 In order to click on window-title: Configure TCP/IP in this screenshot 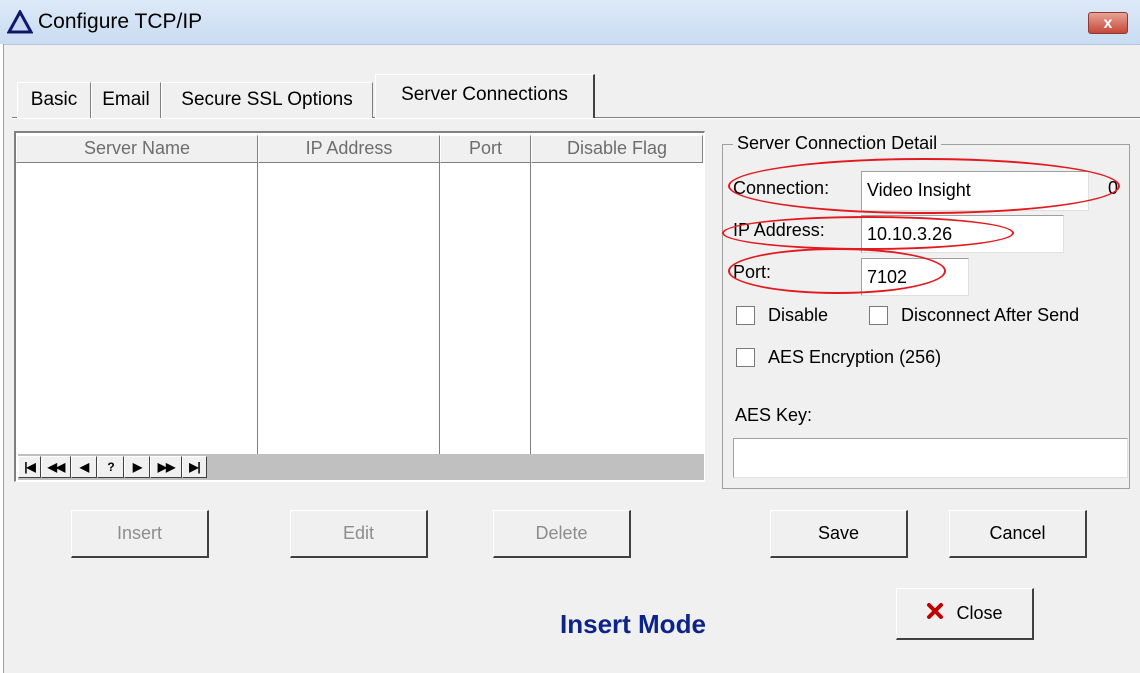, I will do `click(120, 21)`.